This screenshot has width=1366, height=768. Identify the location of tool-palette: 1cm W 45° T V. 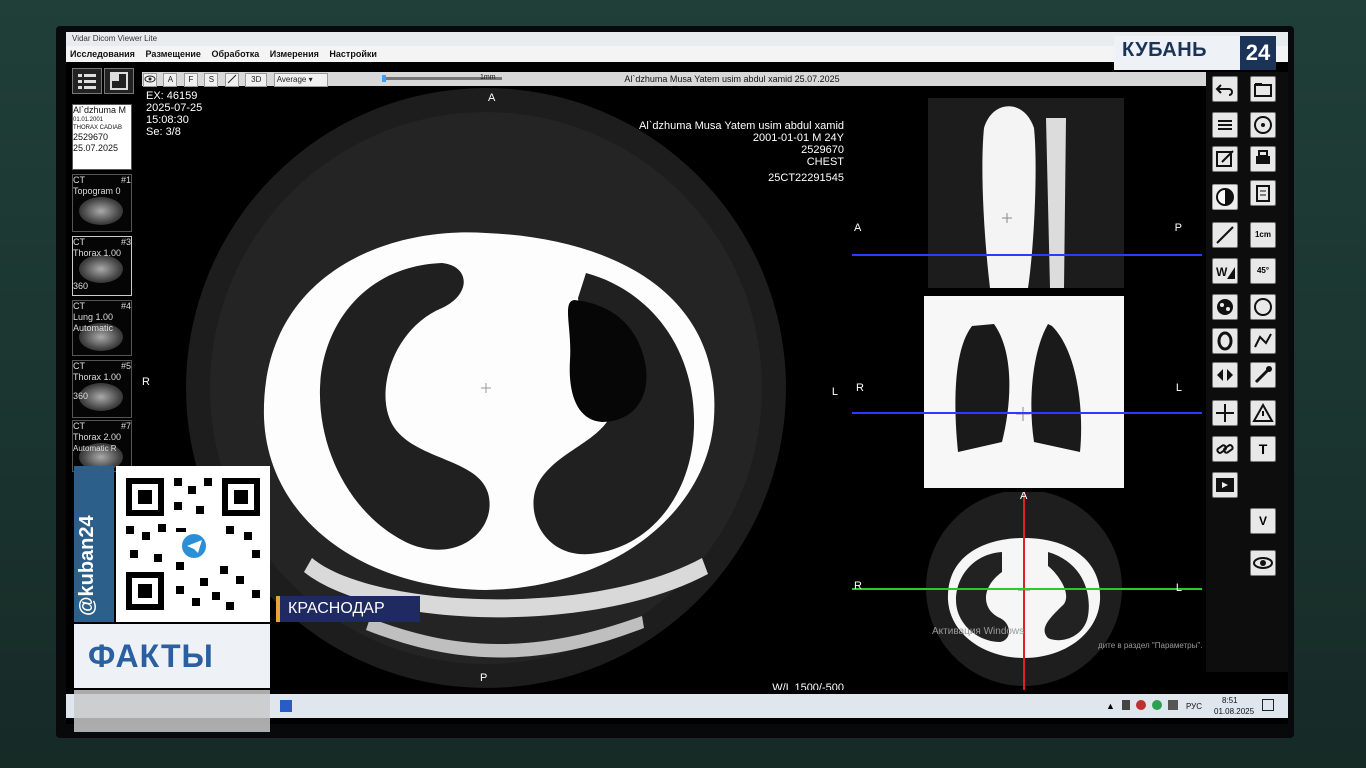
(1247, 372).